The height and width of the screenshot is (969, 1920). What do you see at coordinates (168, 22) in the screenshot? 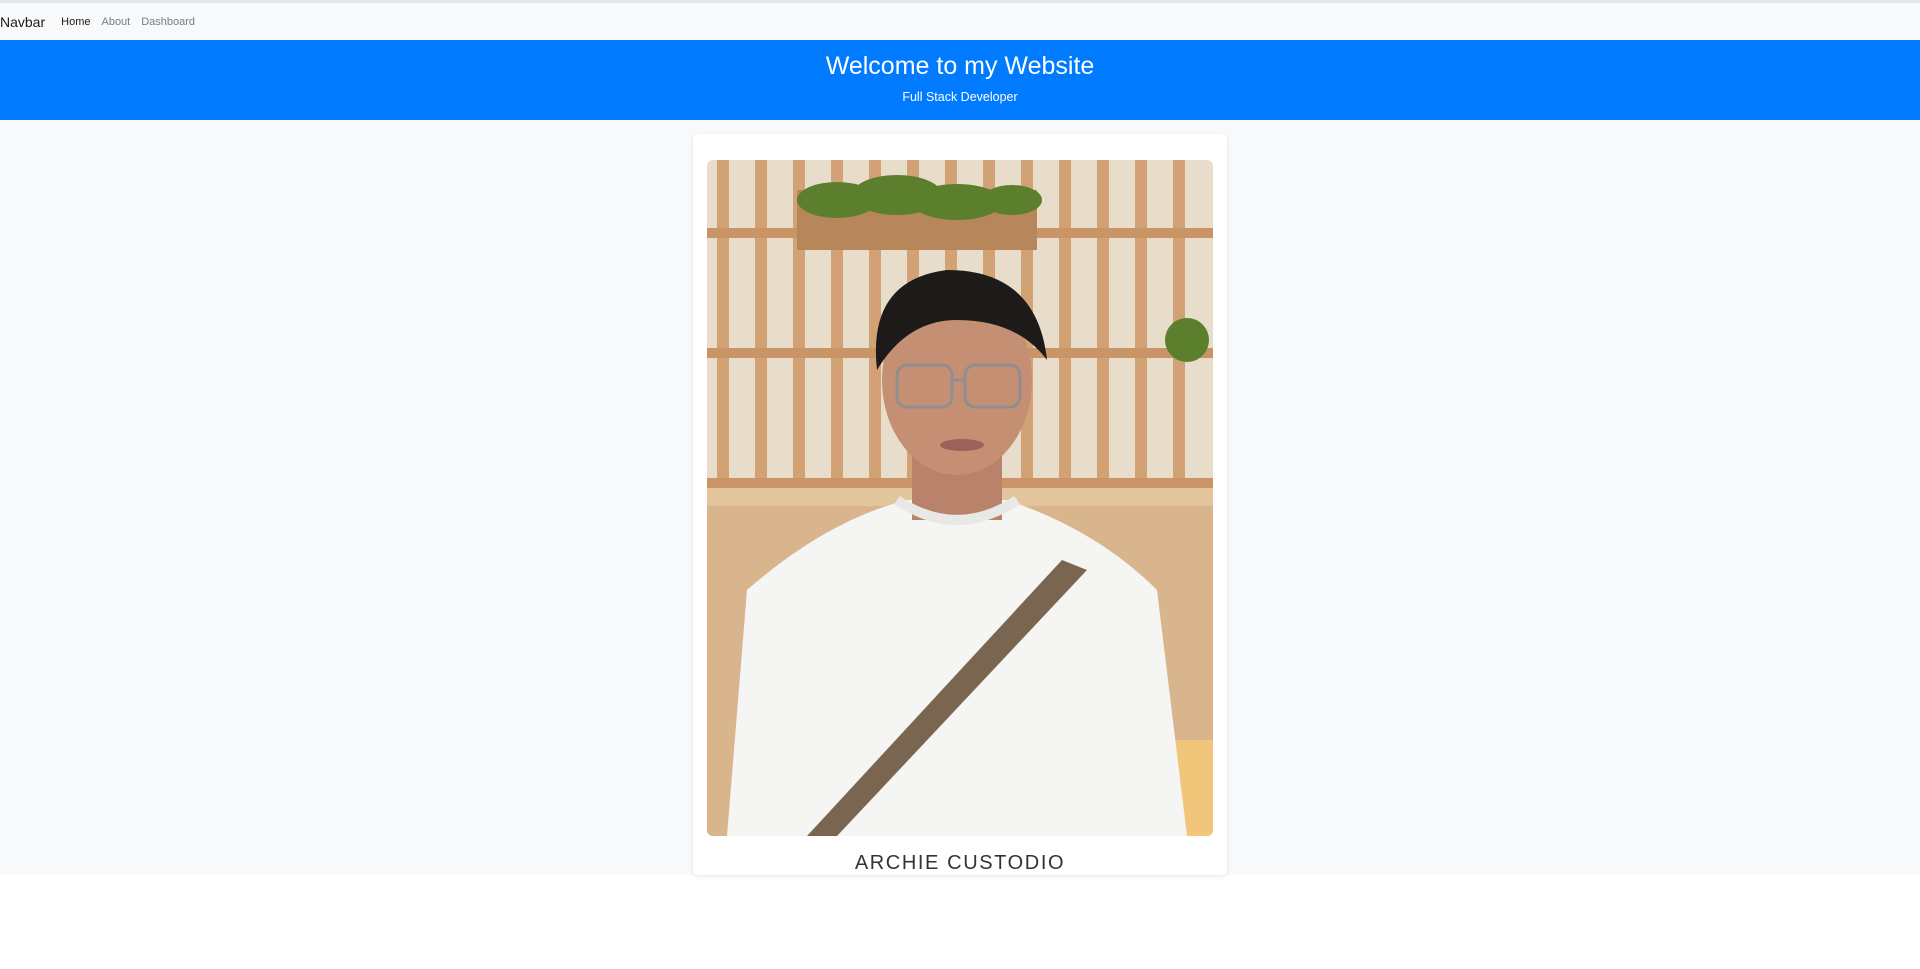
I see `nav-link-dashboard: Dashboard` at bounding box center [168, 22].